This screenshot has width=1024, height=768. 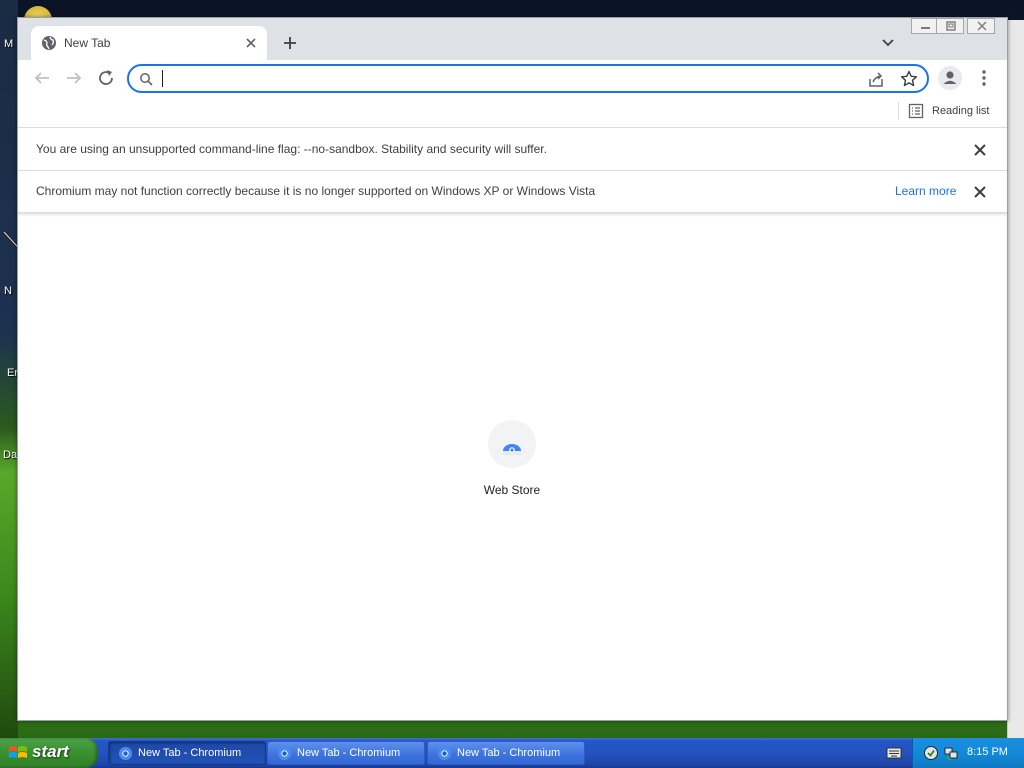 What do you see at coordinates (251, 43) in the screenshot?
I see `close-tab-icon` at bounding box center [251, 43].